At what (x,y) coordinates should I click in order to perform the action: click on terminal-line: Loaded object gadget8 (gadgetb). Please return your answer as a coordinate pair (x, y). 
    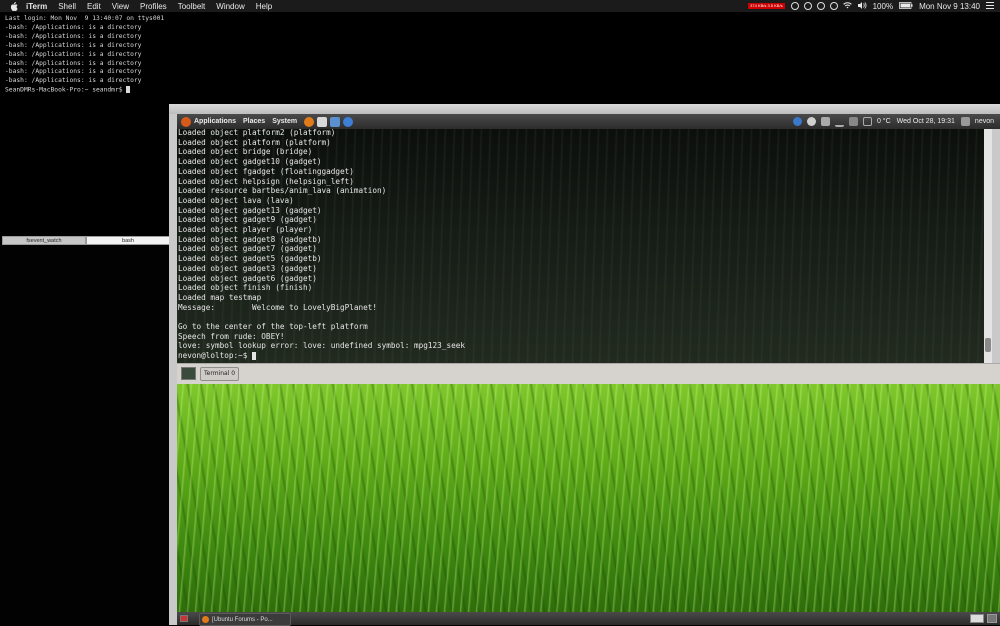
    Looking at the image, I should click on (250, 239).